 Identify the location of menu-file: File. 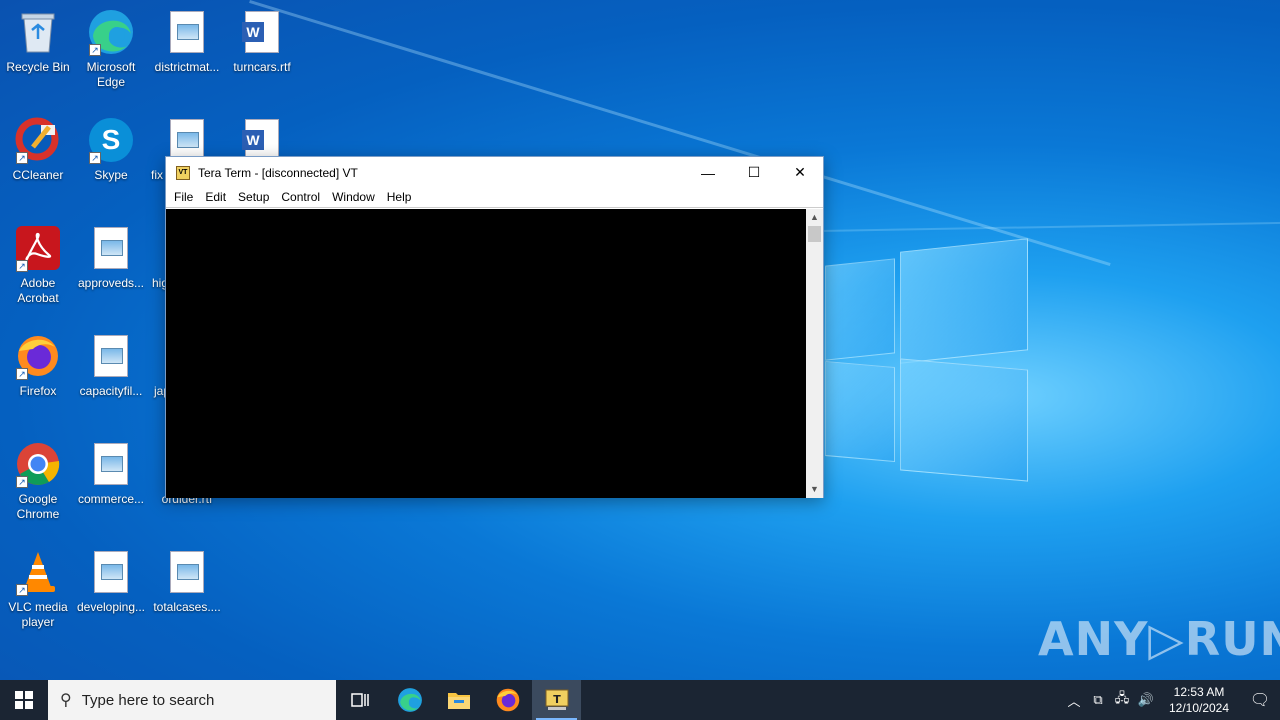
(183, 197).